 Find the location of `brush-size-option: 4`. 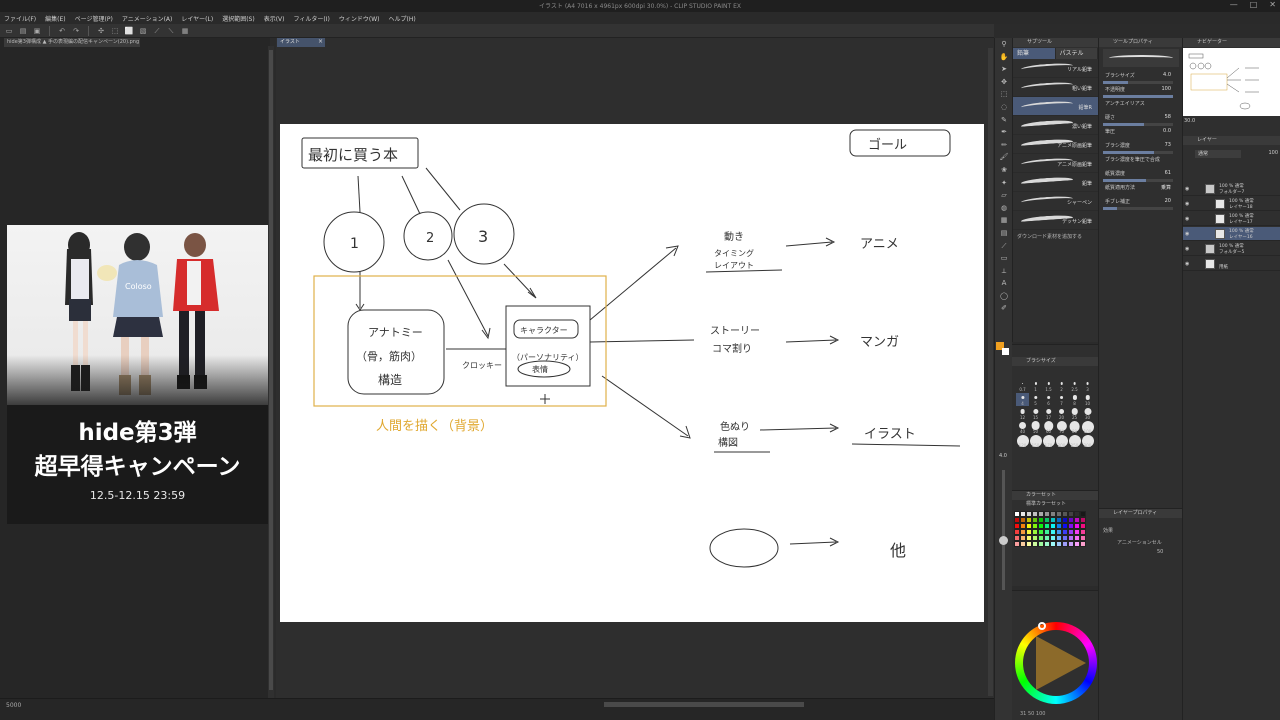

brush-size-option: 4 is located at coordinates (1022, 399).